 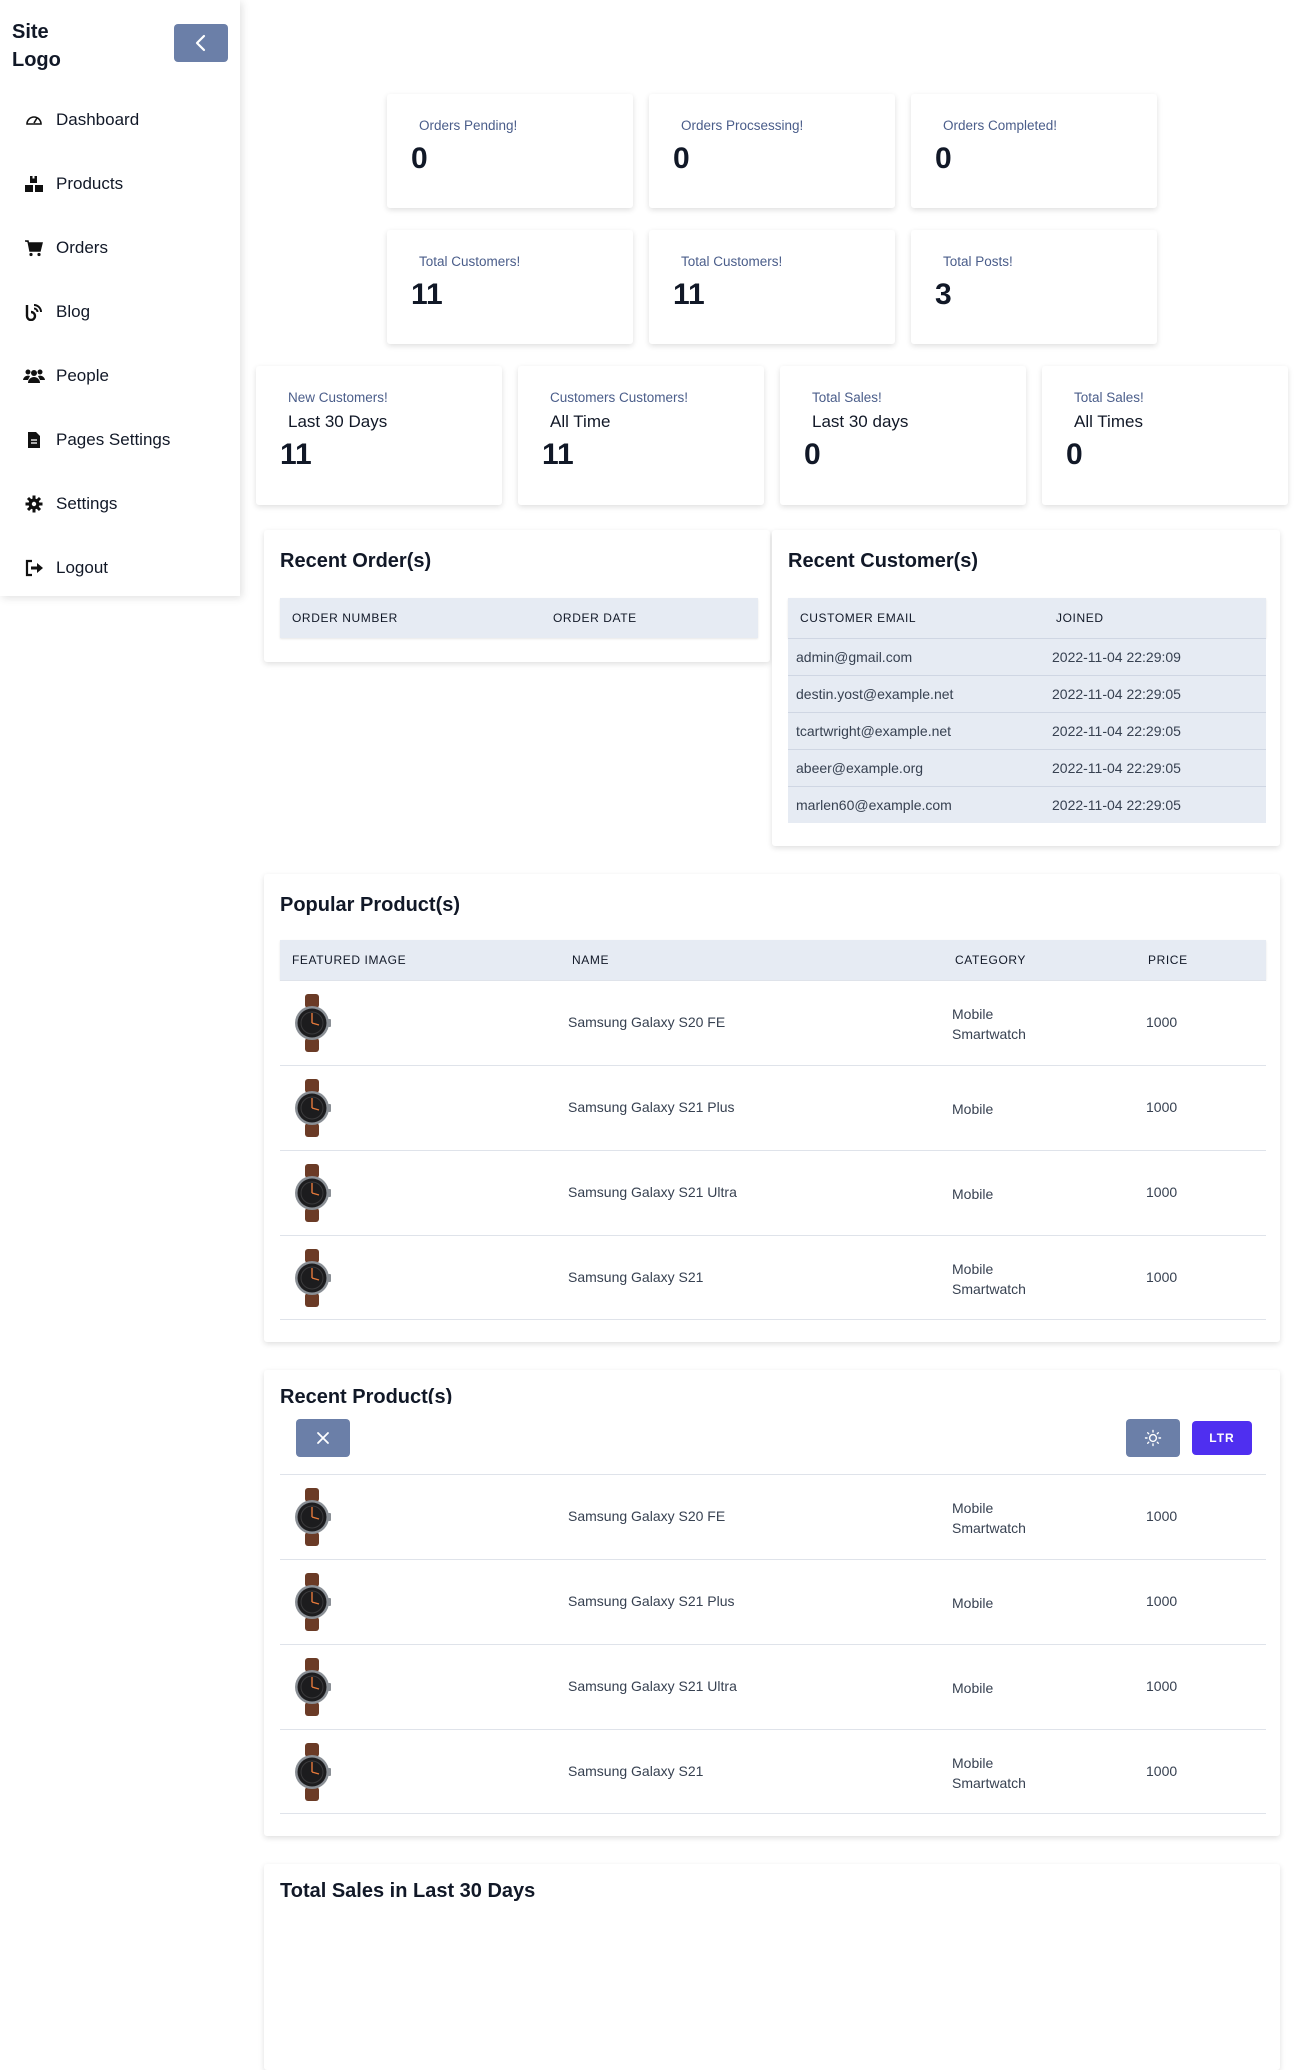 What do you see at coordinates (120, 568) in the screenshot?
I see `sidebar-item-logout: Logout` at bounding box center [120, 568].